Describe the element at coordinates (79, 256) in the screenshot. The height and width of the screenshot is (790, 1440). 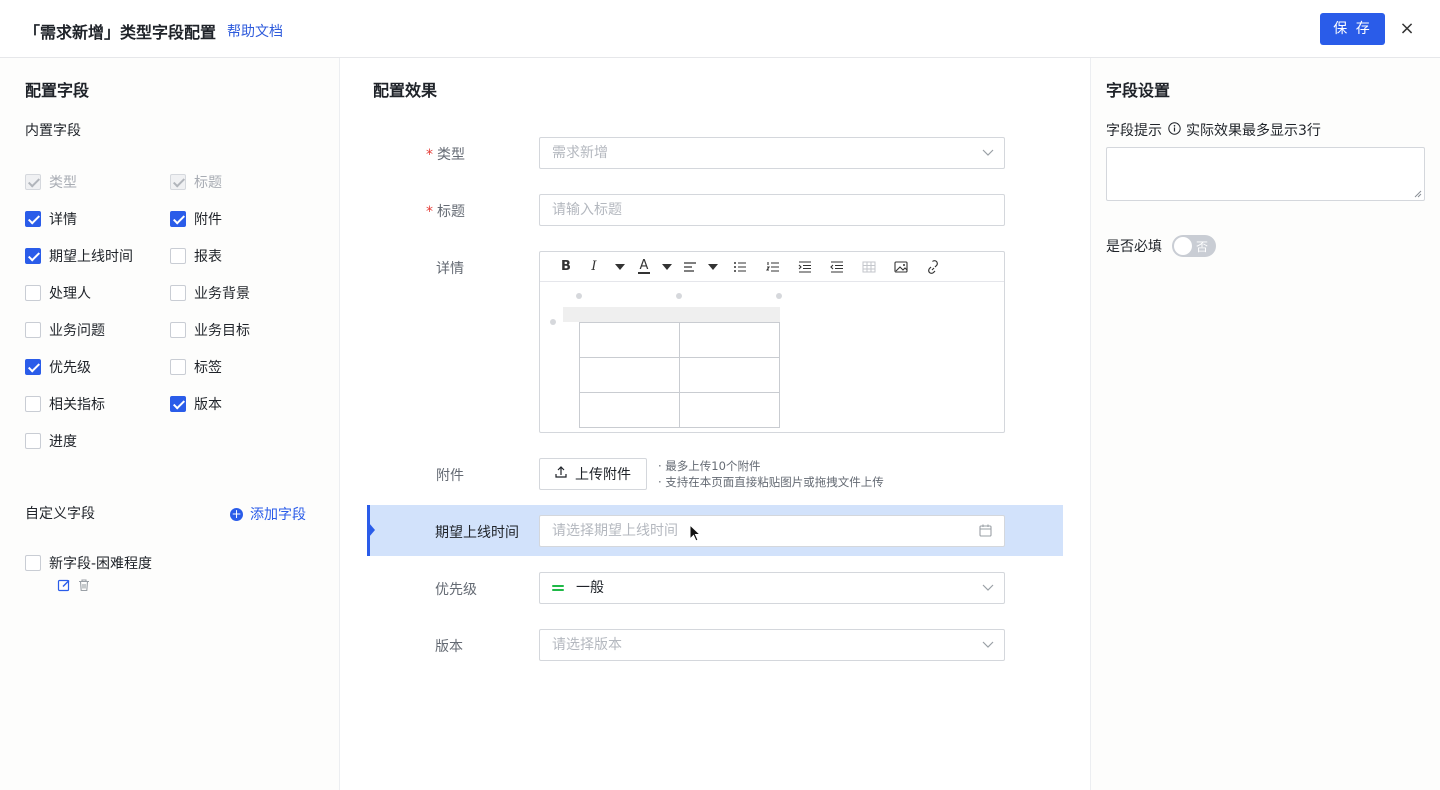
I see `builtin-field-item: 期望上线时间` at that location.